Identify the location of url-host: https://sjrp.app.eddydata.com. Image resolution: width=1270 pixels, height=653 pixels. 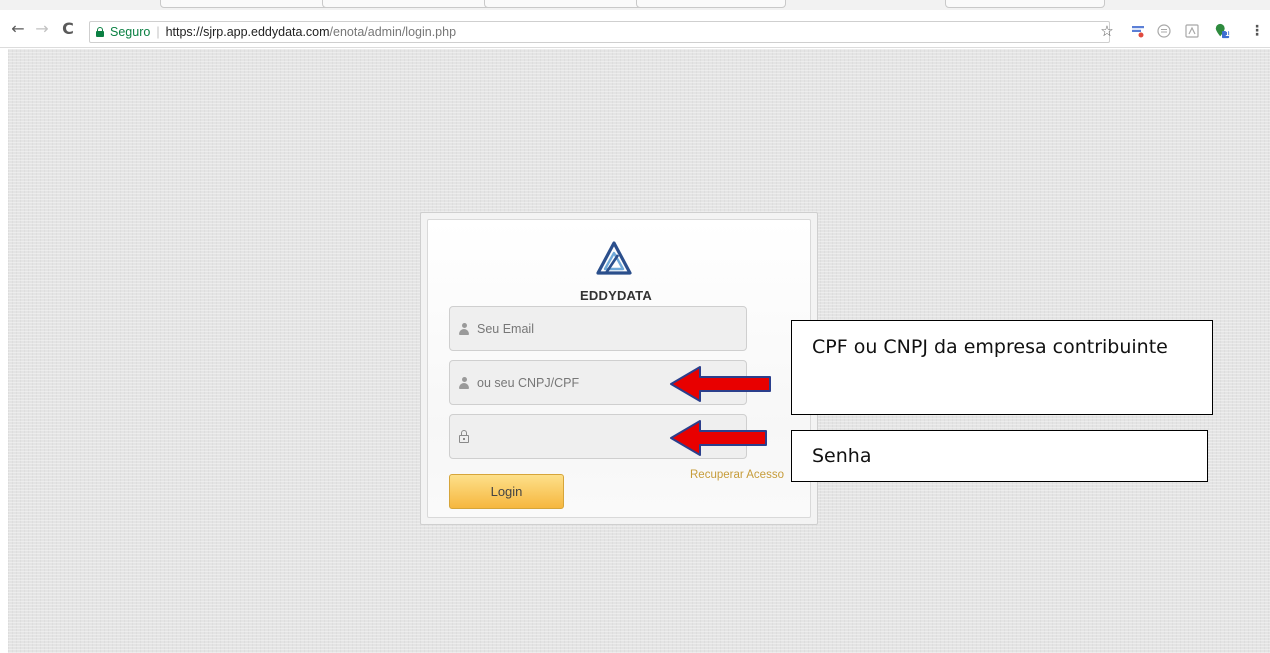
(247, 32).